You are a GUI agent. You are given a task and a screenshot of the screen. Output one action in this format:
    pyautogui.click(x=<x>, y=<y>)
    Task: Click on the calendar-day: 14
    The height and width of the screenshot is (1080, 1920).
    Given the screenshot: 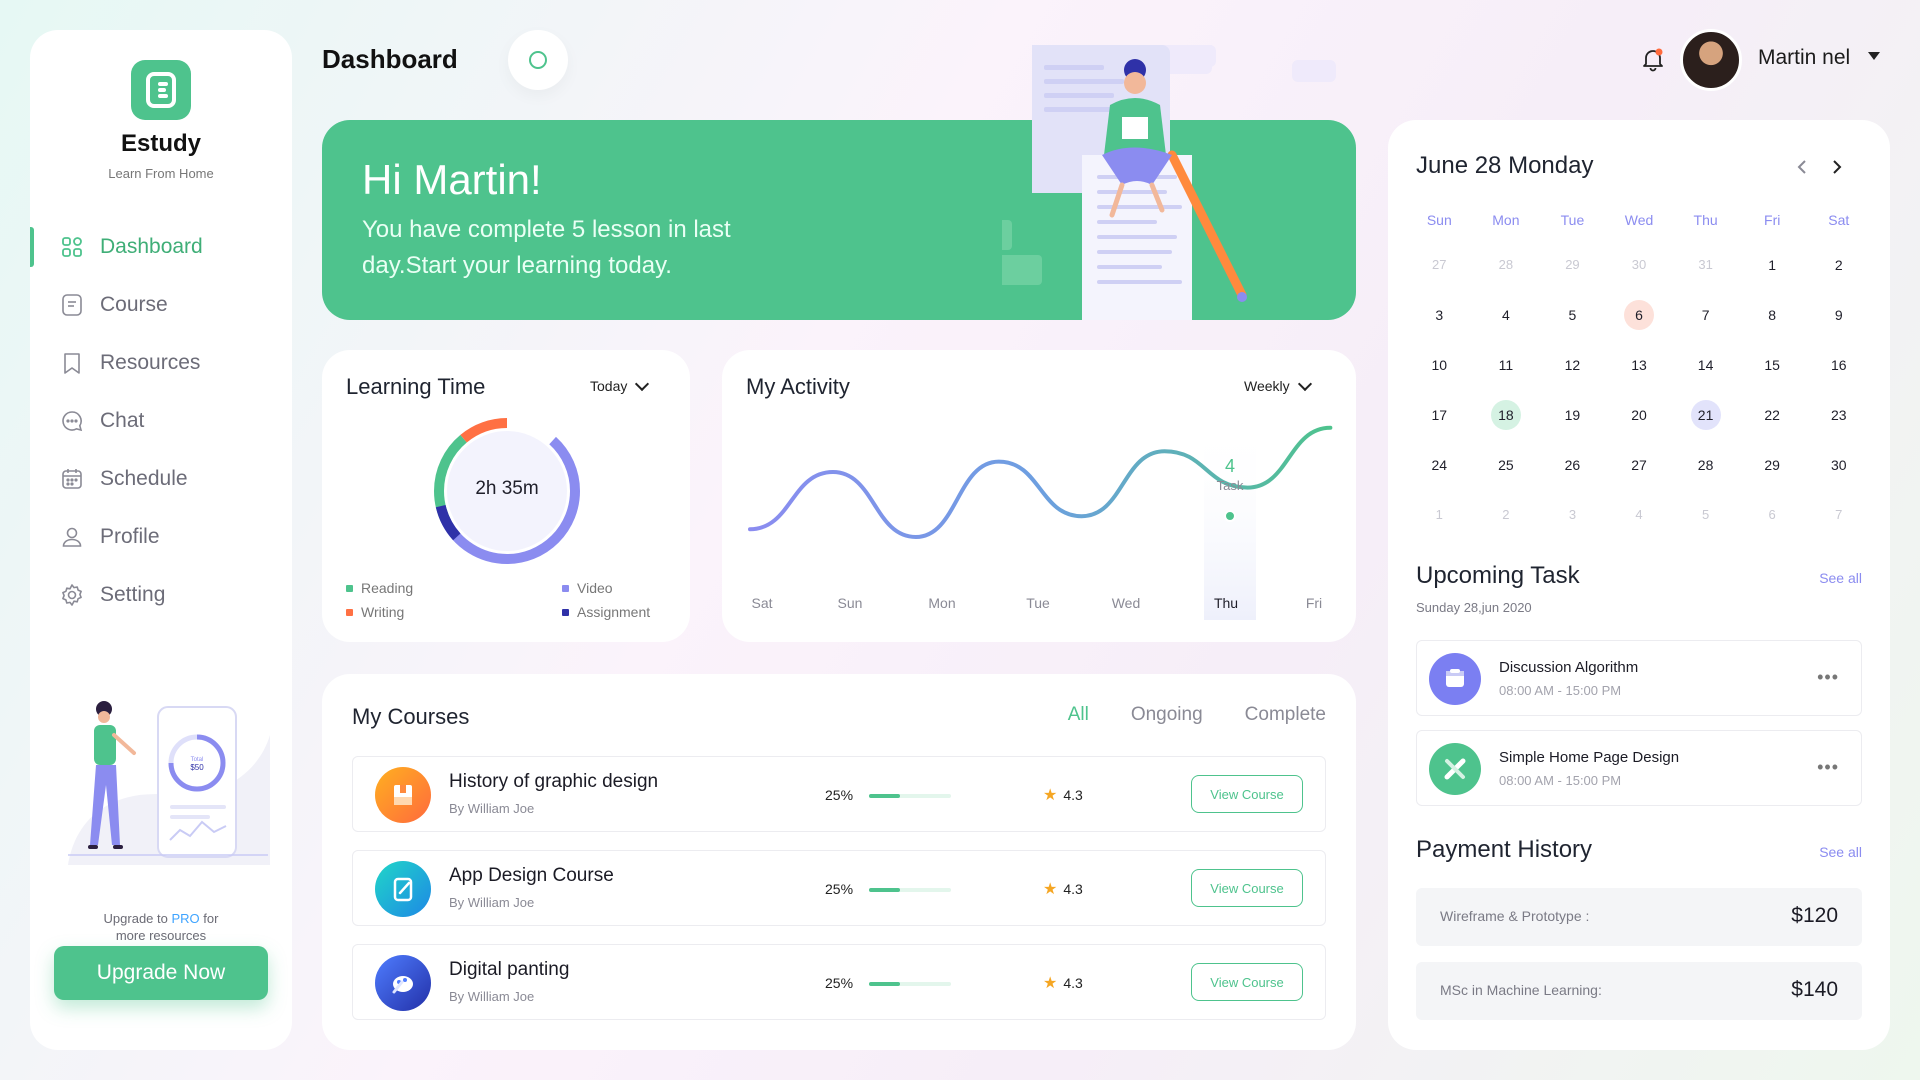 What is the action you would take?
    pyautogui.click(x=1706, y=365)
    